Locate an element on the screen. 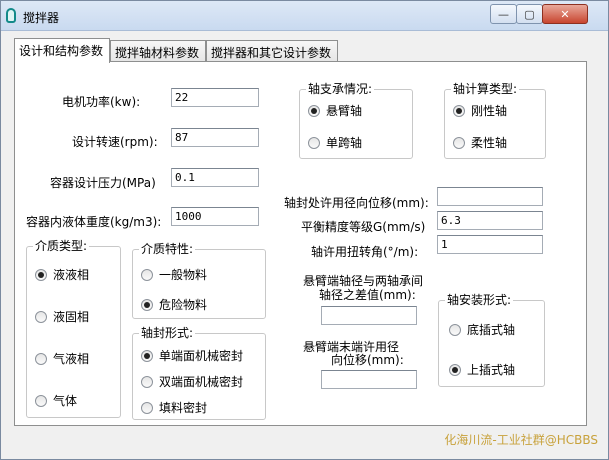 The width and height of the screenshot is (609, 460). minimize-button: — is located at coordinates (503, 14).